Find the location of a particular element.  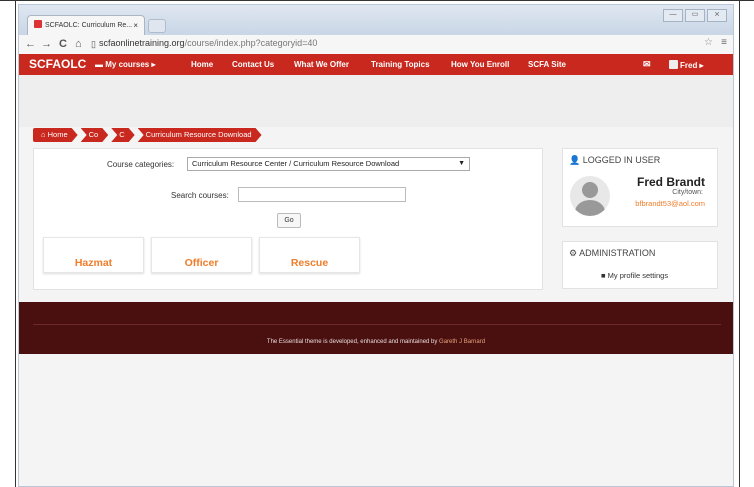

user-icon: 👤 is located at coordinates (576, 160).